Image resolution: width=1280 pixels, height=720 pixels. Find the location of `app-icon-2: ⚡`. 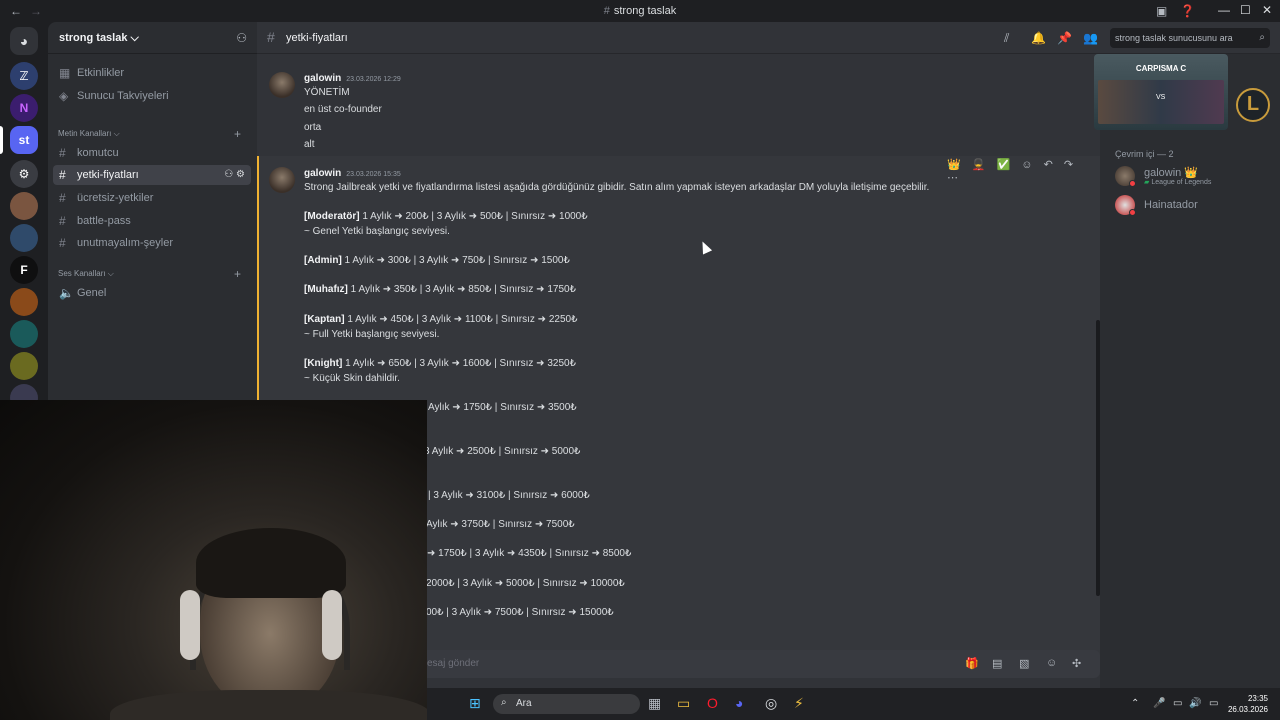

app-icon-2: ⚡ is located at coordinates (799, 703).